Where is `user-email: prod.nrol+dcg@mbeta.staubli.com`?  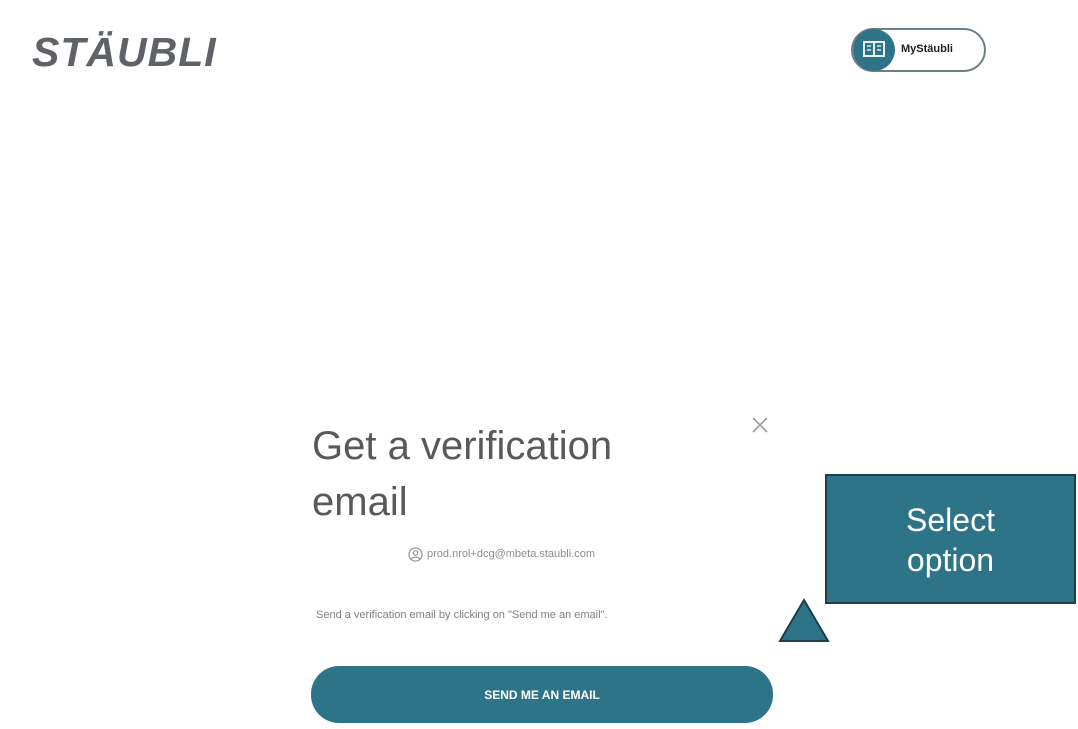 user-email: prod.nrol+dcg@mbeta.staubli.com is located at coordinates (511, 554).